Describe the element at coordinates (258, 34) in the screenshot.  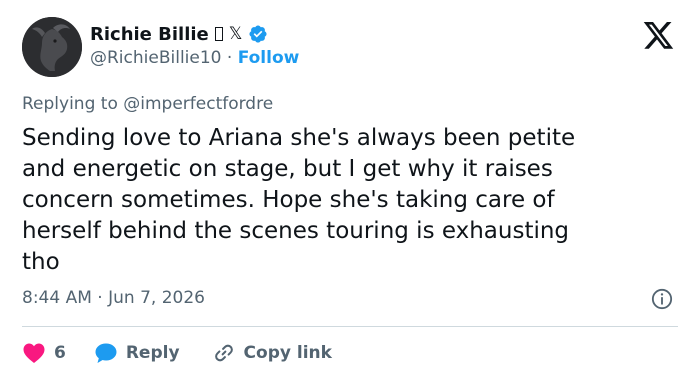
I see `verified-badge-icon` at that location.